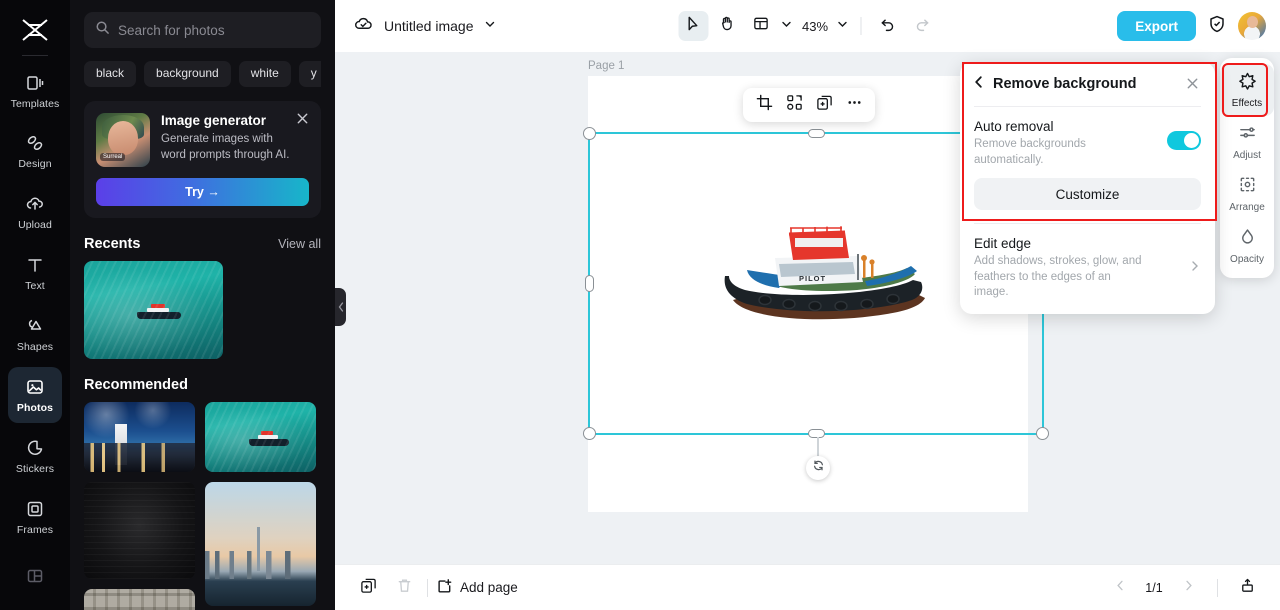  What do you see at coordinates (260, 544) in the screenshot?
I see `recommended-photo-nyc-skyline` at bounding box center [260, 544].